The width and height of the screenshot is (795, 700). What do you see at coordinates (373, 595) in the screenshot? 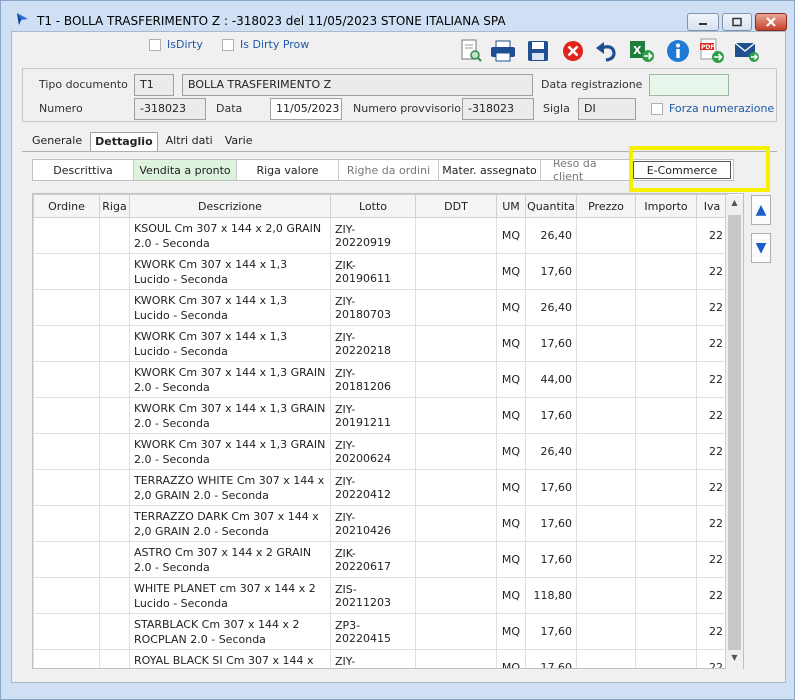
I see `cell-lotto: ZIS-20211203` at bounding box center [373, 595].